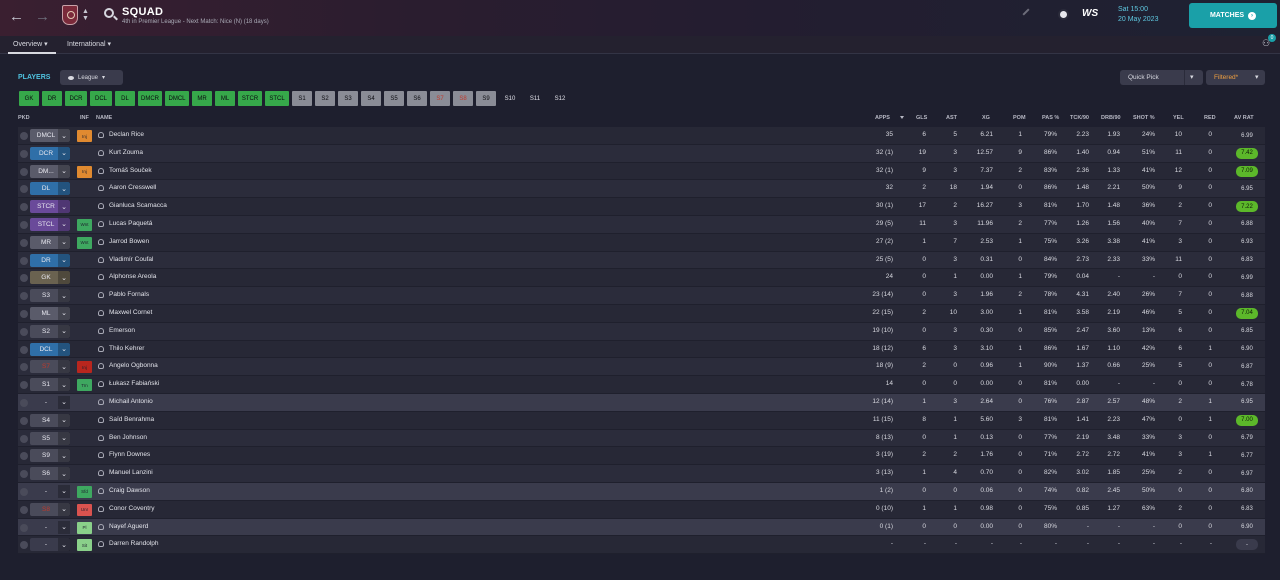 The height and width of the screenshot is (580, 1280). What do you see at coordinates (50, 385) in the screenshot?
I see `position-selector: S1 ⌄` at bounding box center [50, 385].